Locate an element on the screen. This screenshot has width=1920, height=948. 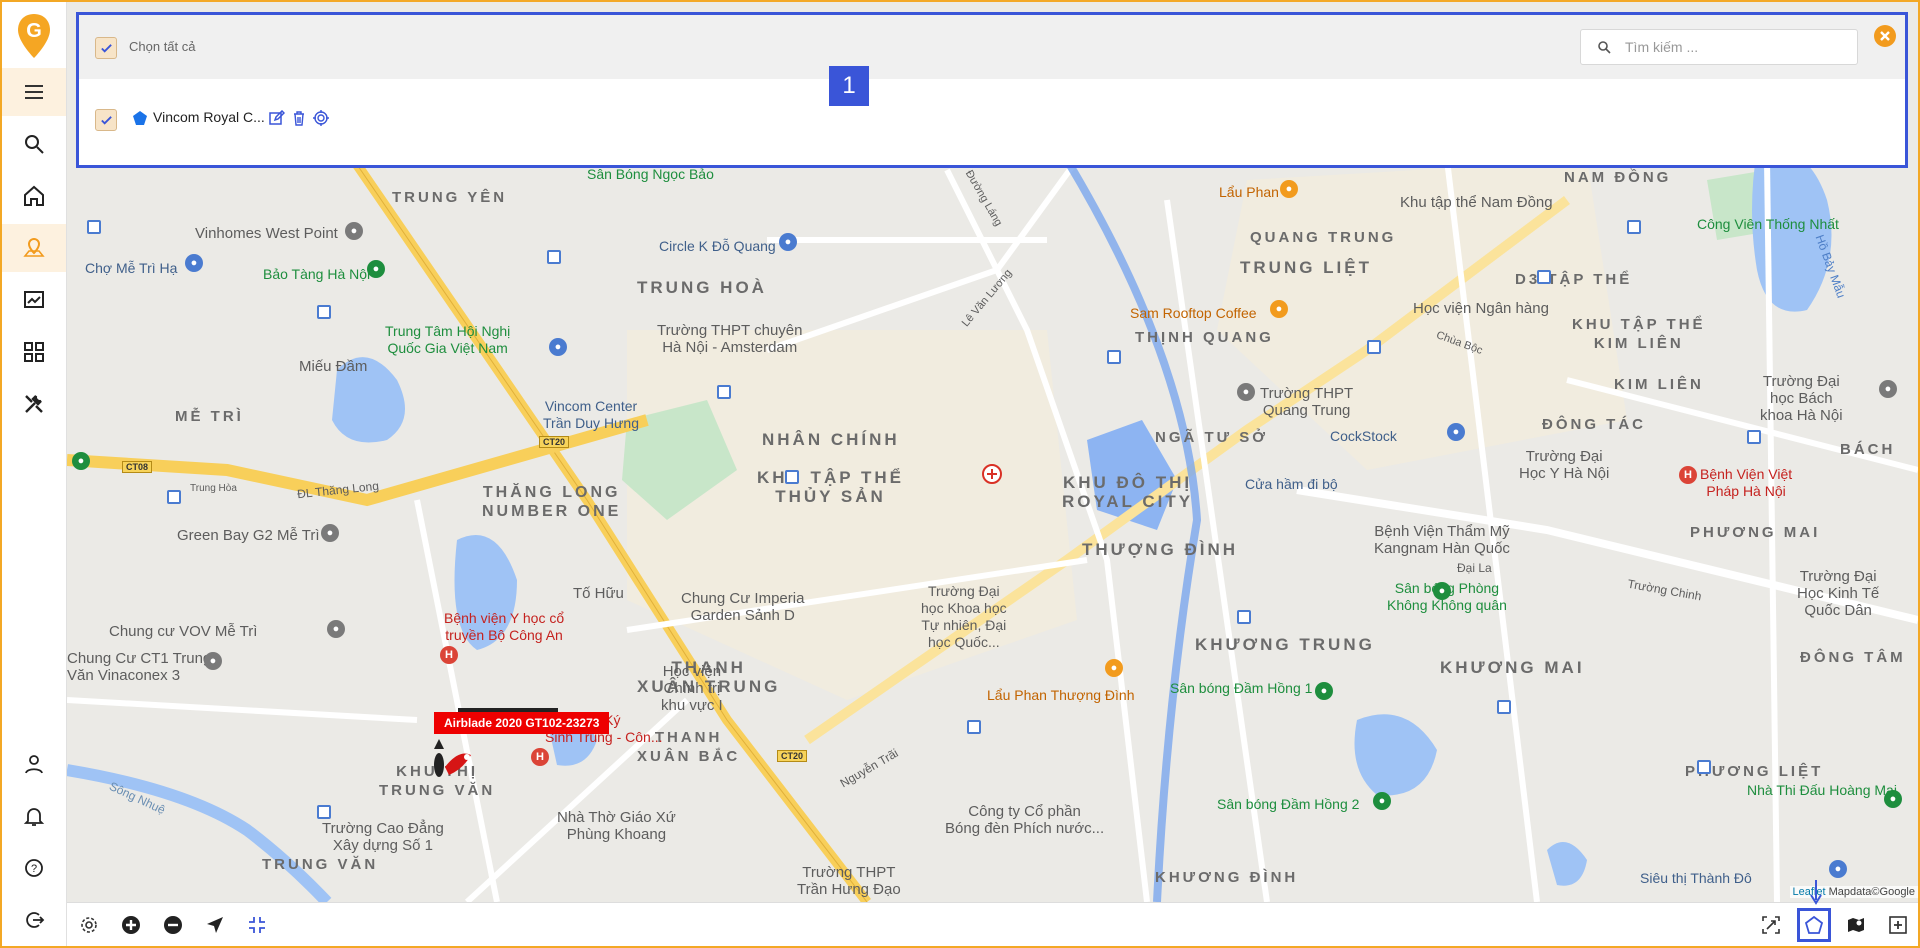
map-layers-button is located at coordinates (1856, 925).